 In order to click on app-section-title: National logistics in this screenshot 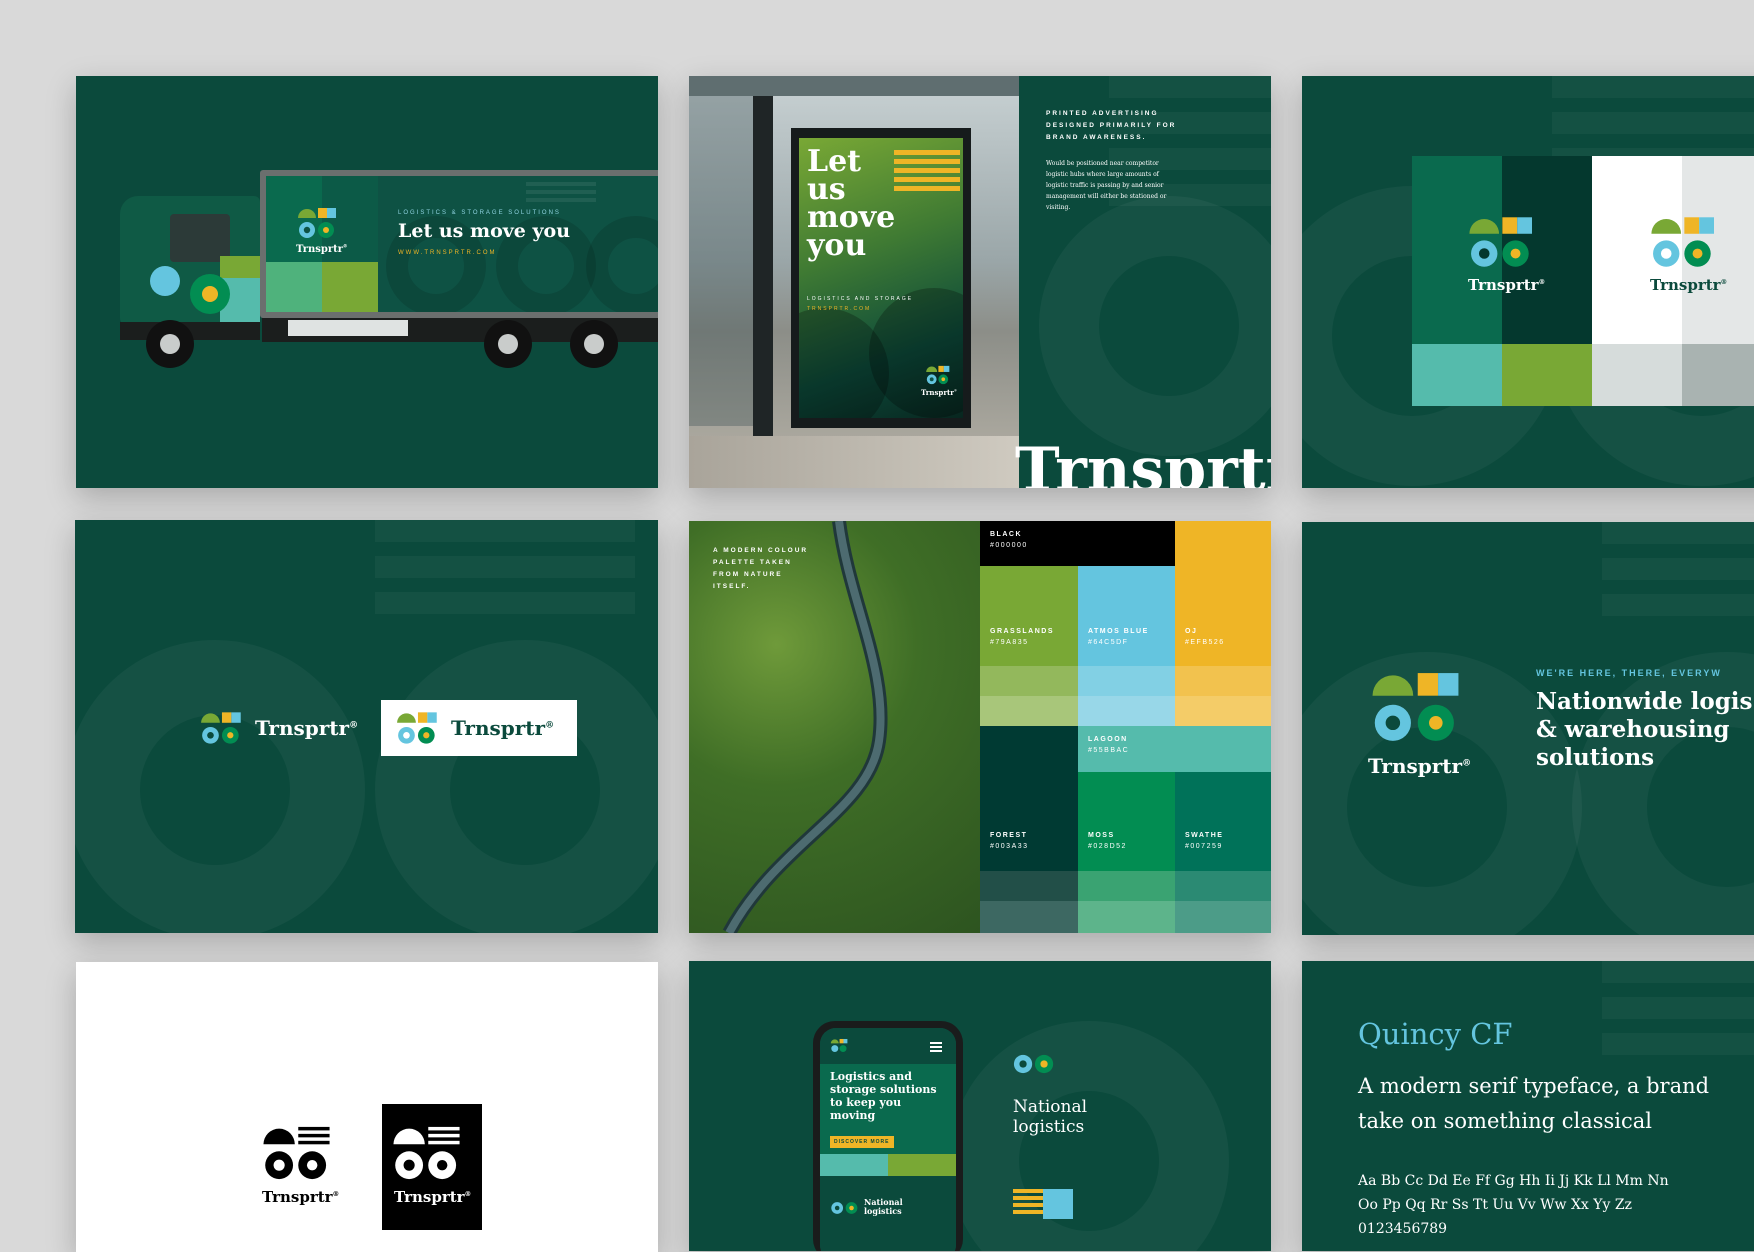, I will do `click(883, 1206)`.